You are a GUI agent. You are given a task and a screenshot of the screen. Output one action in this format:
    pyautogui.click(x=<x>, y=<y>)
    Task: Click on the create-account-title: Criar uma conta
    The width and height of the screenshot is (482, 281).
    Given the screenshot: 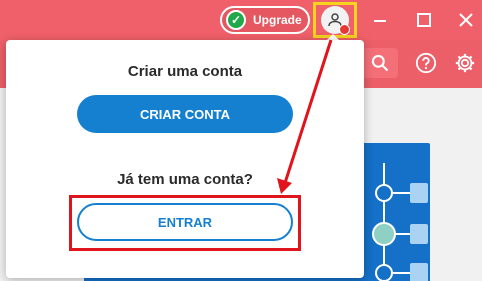 What is the action you would take?
    pyautogui.click(x=185, y=71)
    